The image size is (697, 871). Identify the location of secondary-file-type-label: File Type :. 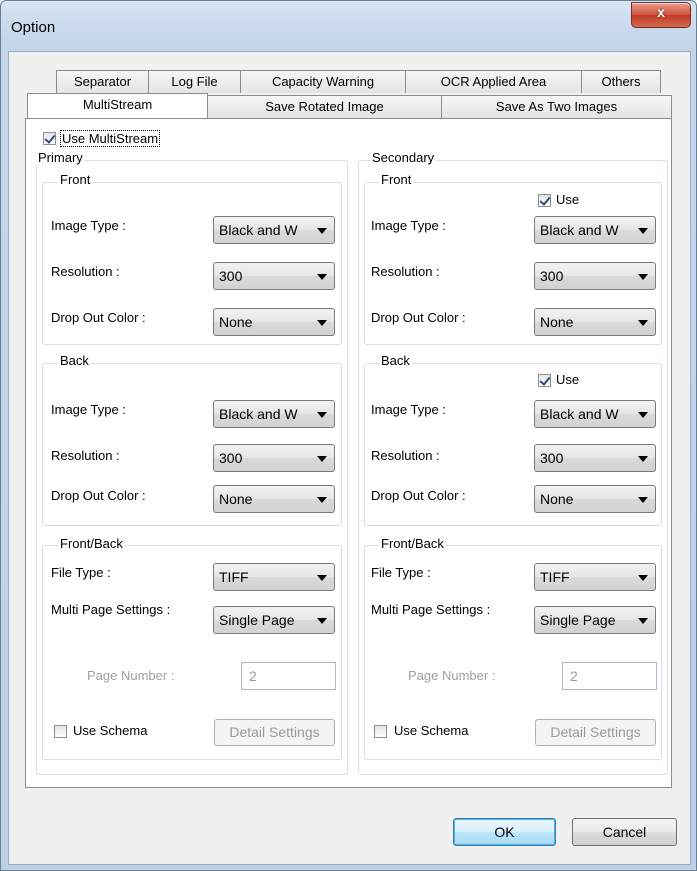
(401, 572).